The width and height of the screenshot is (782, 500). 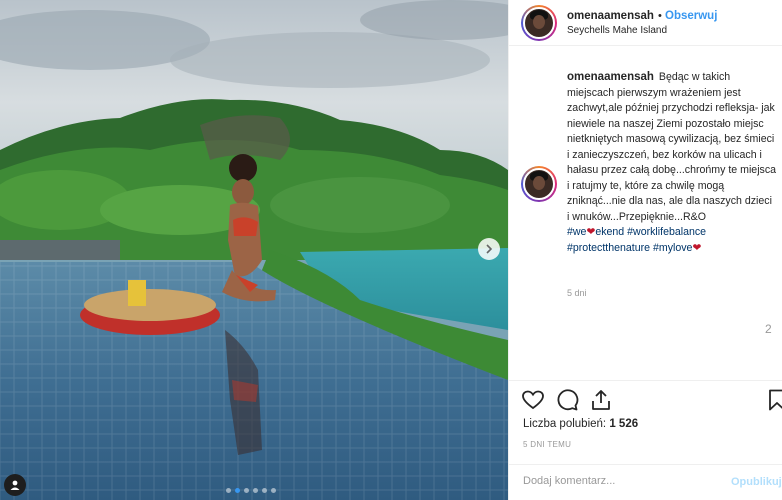 I want to click on user-tag-button, so click(x=15, y=485).